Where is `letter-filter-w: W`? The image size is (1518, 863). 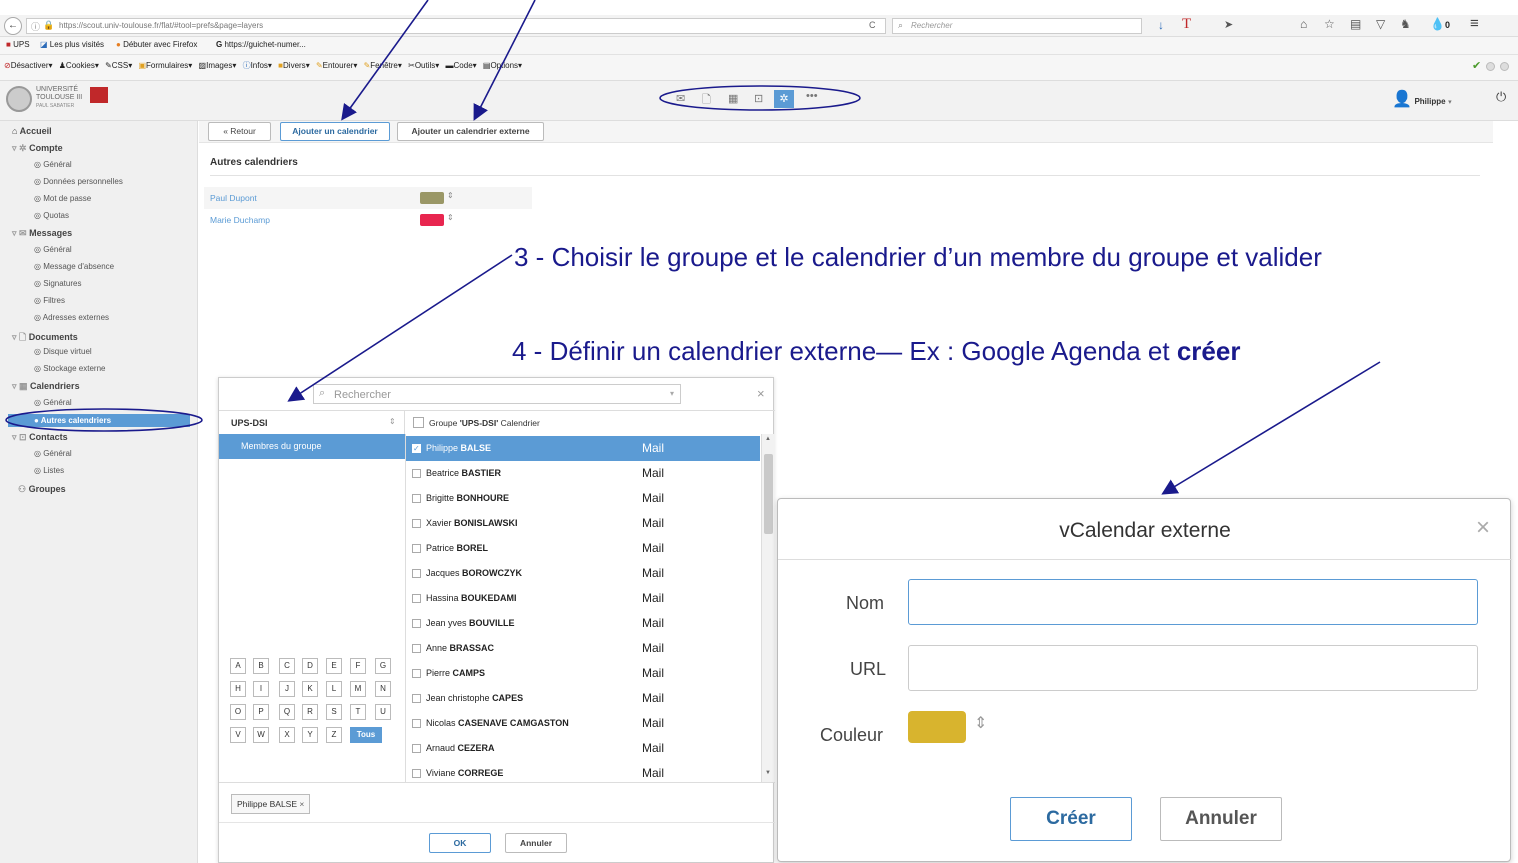
letter-filter-w: W is located at coordinates (261, 735).